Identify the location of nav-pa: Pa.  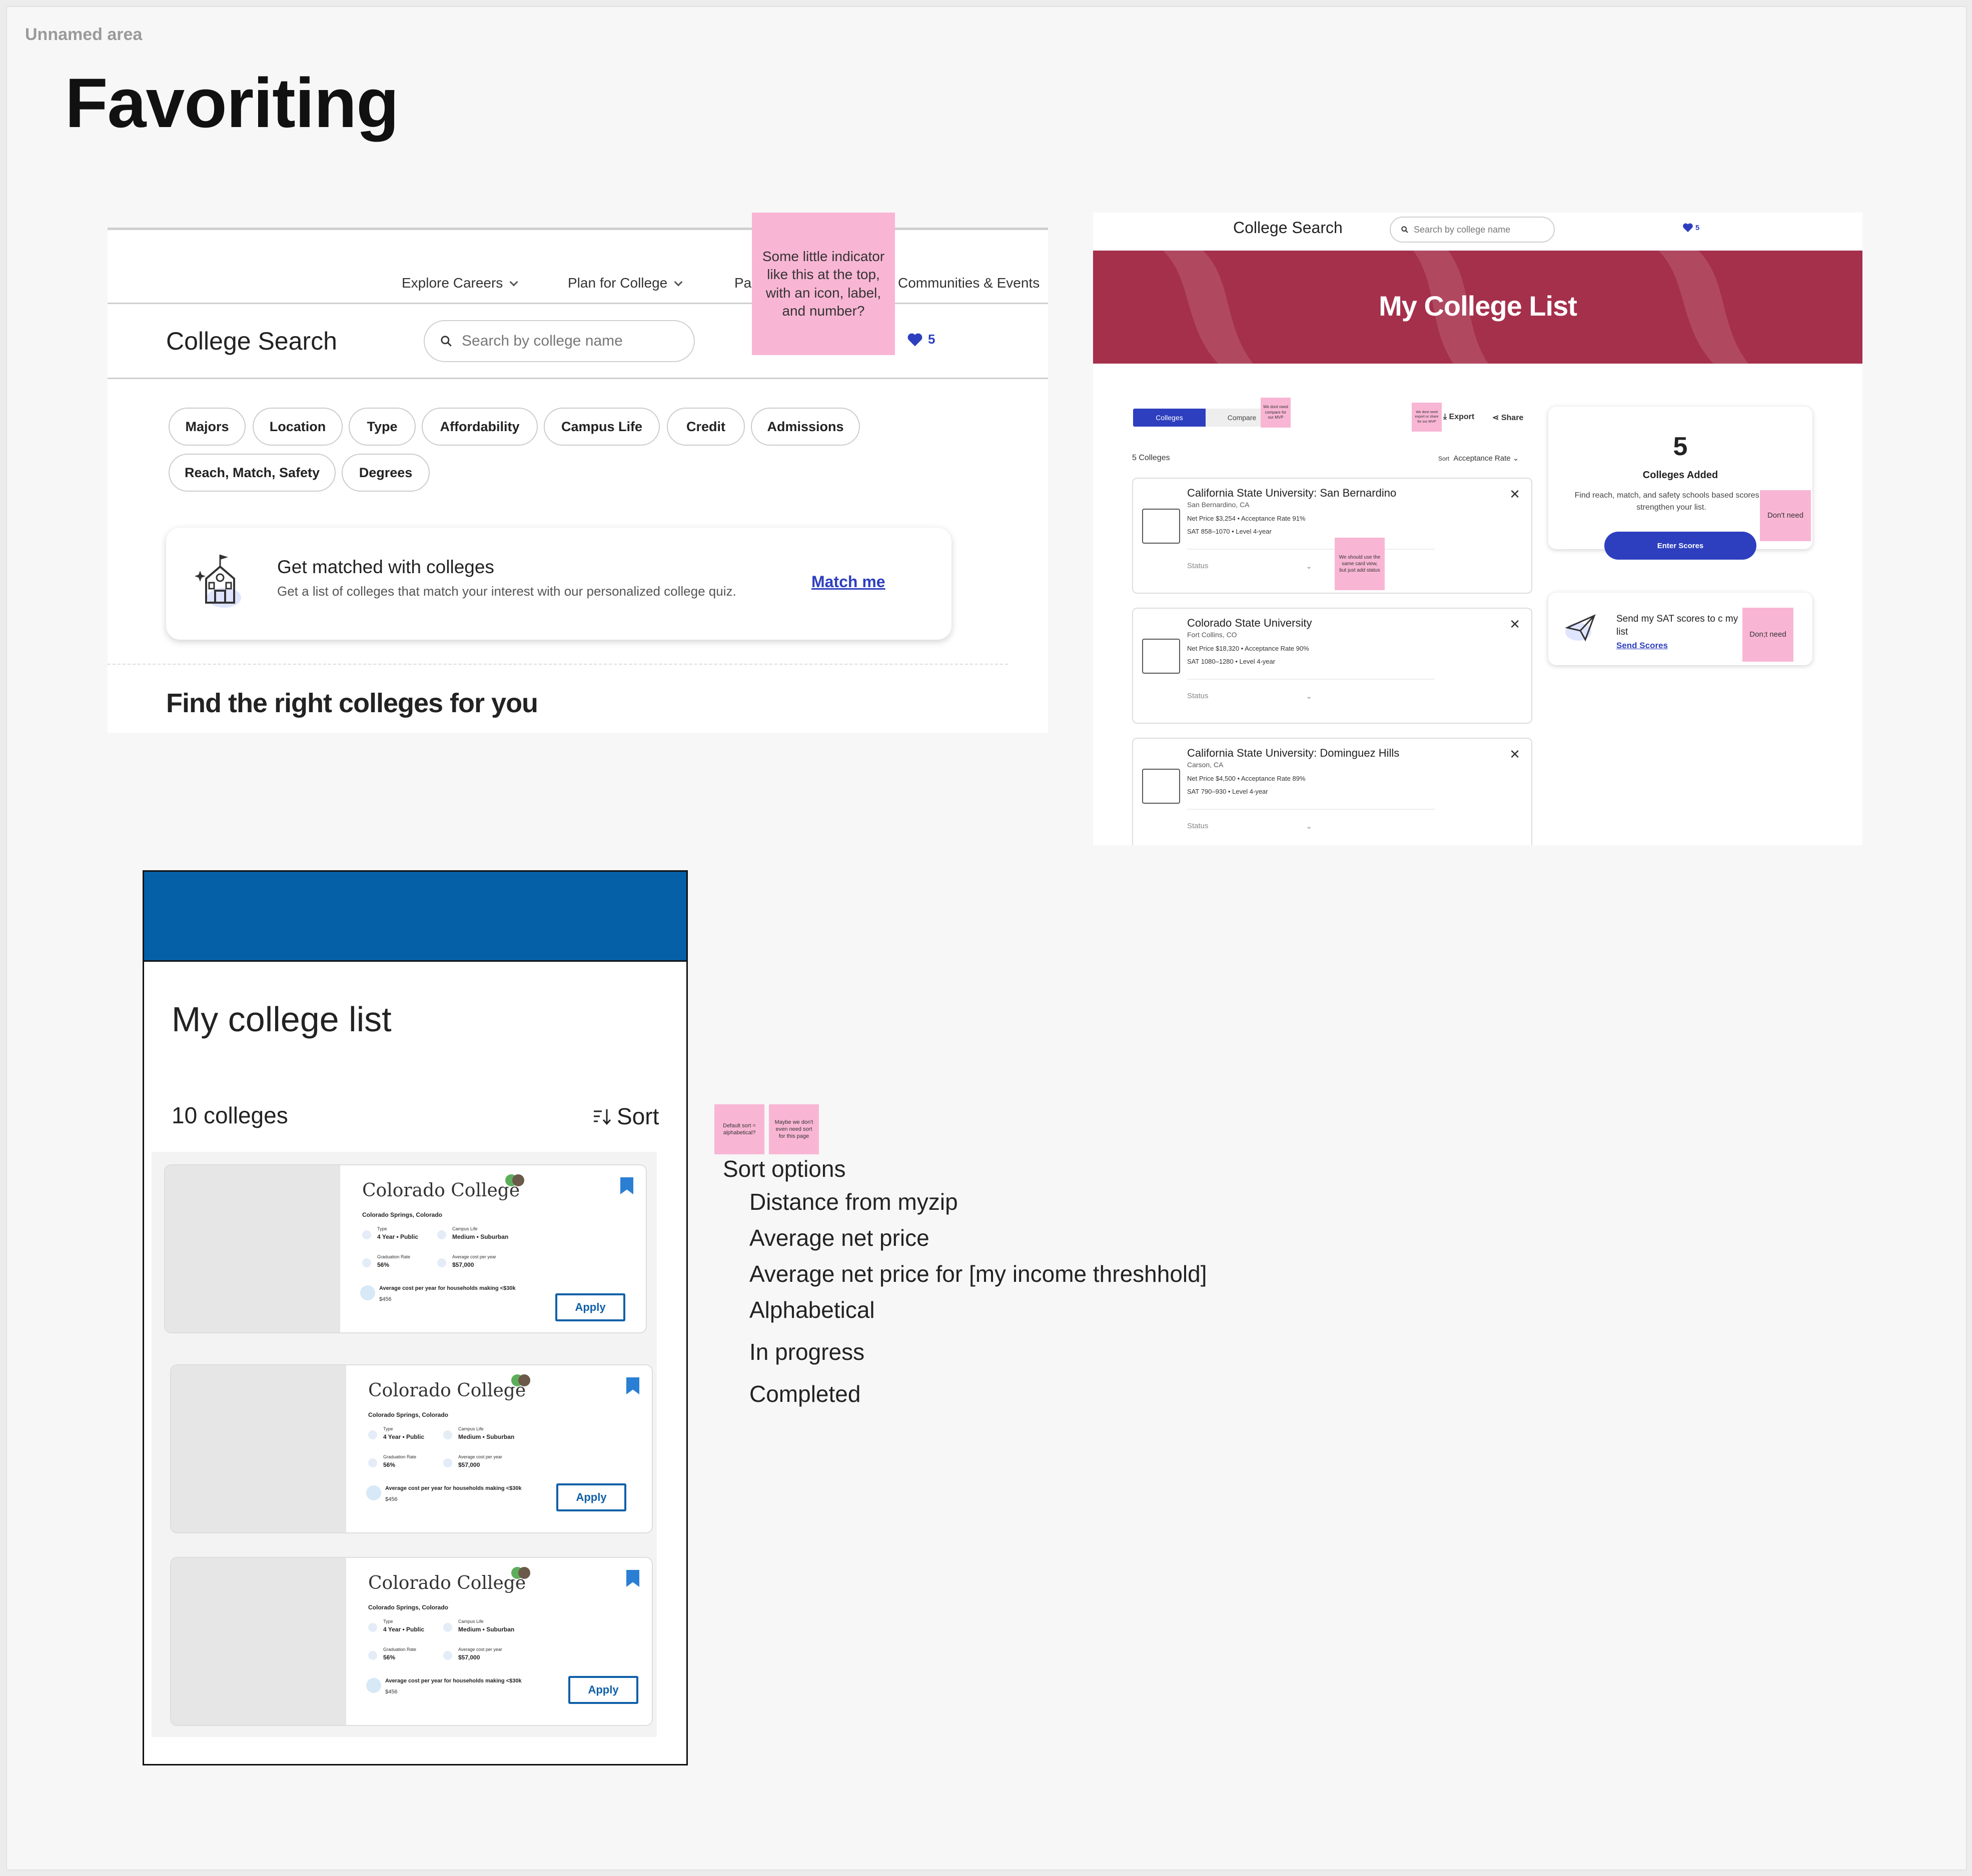
(742, 283).